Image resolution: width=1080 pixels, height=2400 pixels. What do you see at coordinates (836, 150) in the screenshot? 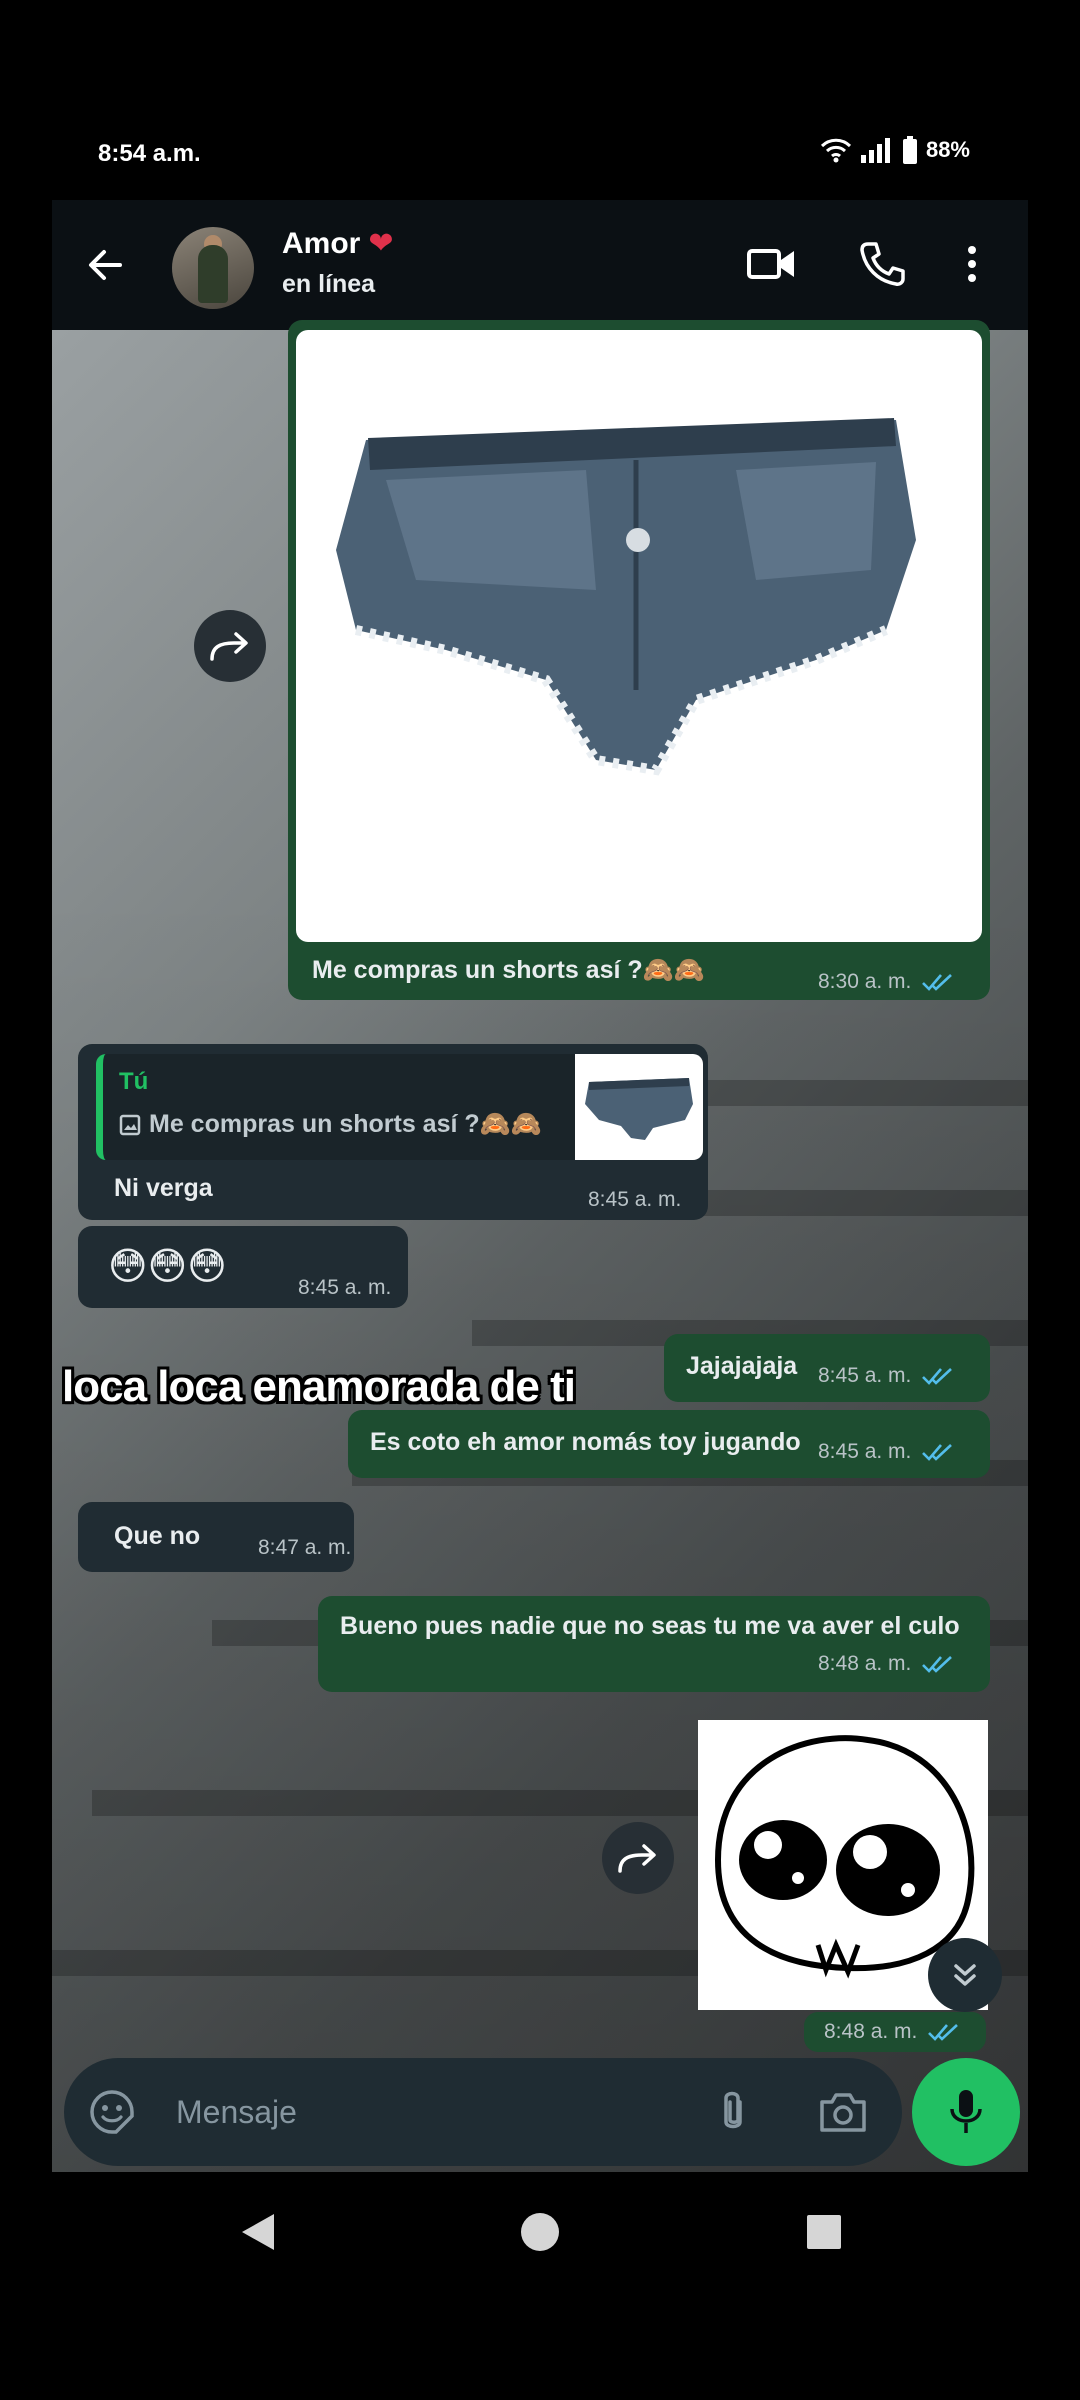
I see `wifi-icon` at bounding box center [836, 150].